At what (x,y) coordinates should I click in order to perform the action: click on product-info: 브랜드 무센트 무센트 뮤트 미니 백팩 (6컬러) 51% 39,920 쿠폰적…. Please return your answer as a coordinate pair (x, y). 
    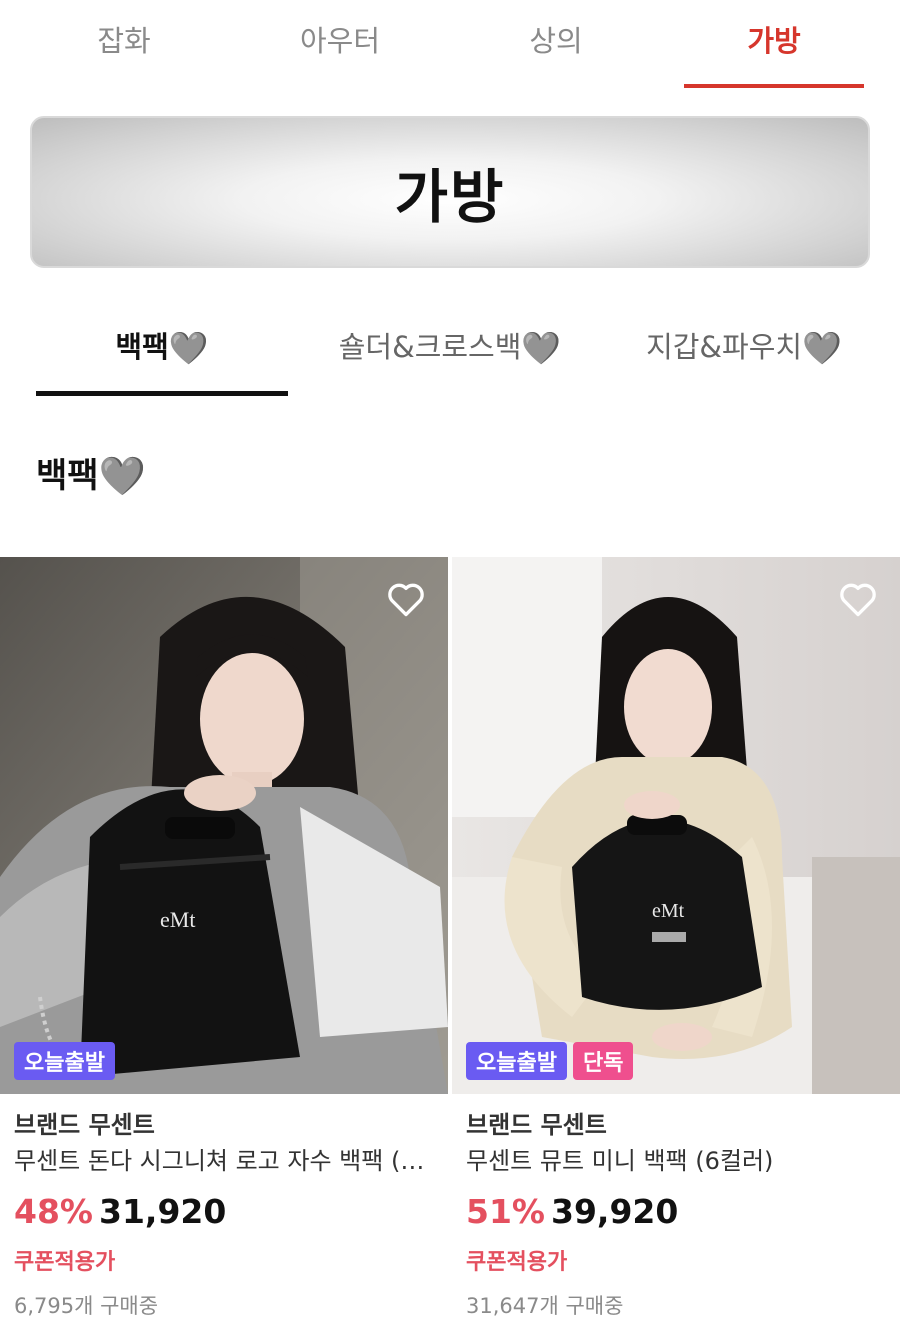
    Looking at the image, I should click on (676, 1210).